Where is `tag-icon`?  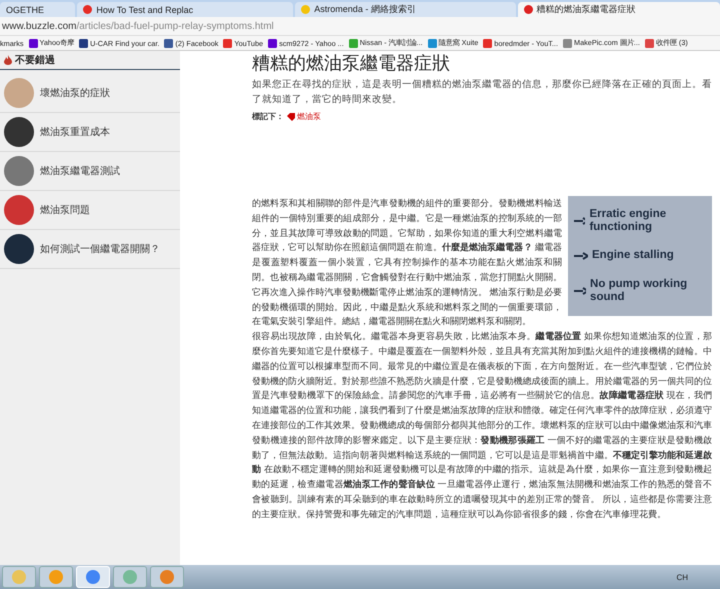 tag-icon is located at coordinates (291, 116).